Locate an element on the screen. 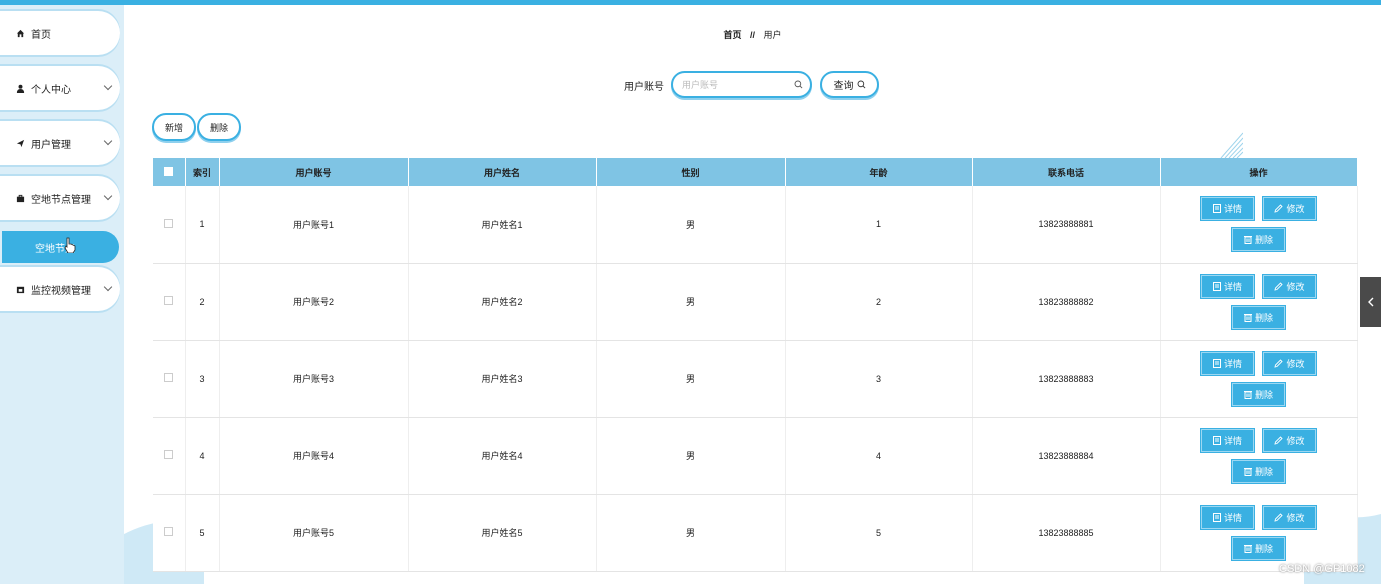 The image size is (1381, 584). search-icon is located at coordinates (861, 84).